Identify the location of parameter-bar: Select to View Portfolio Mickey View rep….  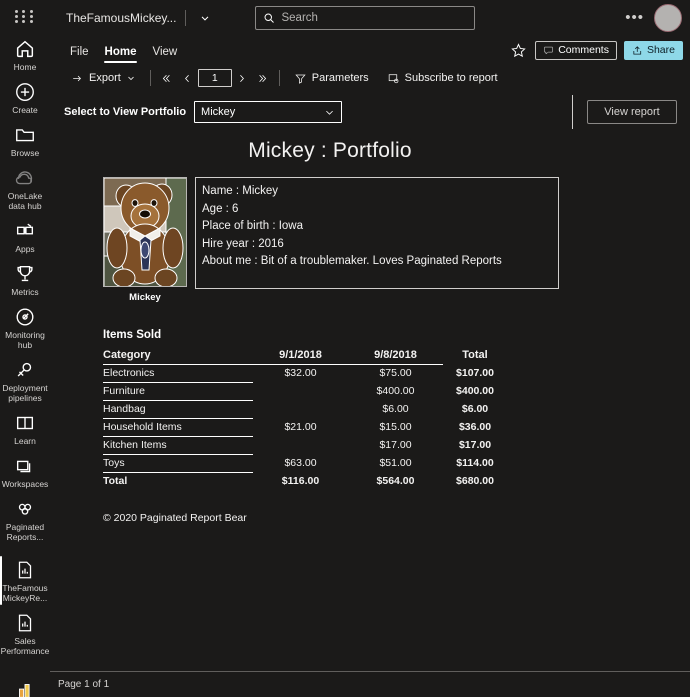
(370, 112).